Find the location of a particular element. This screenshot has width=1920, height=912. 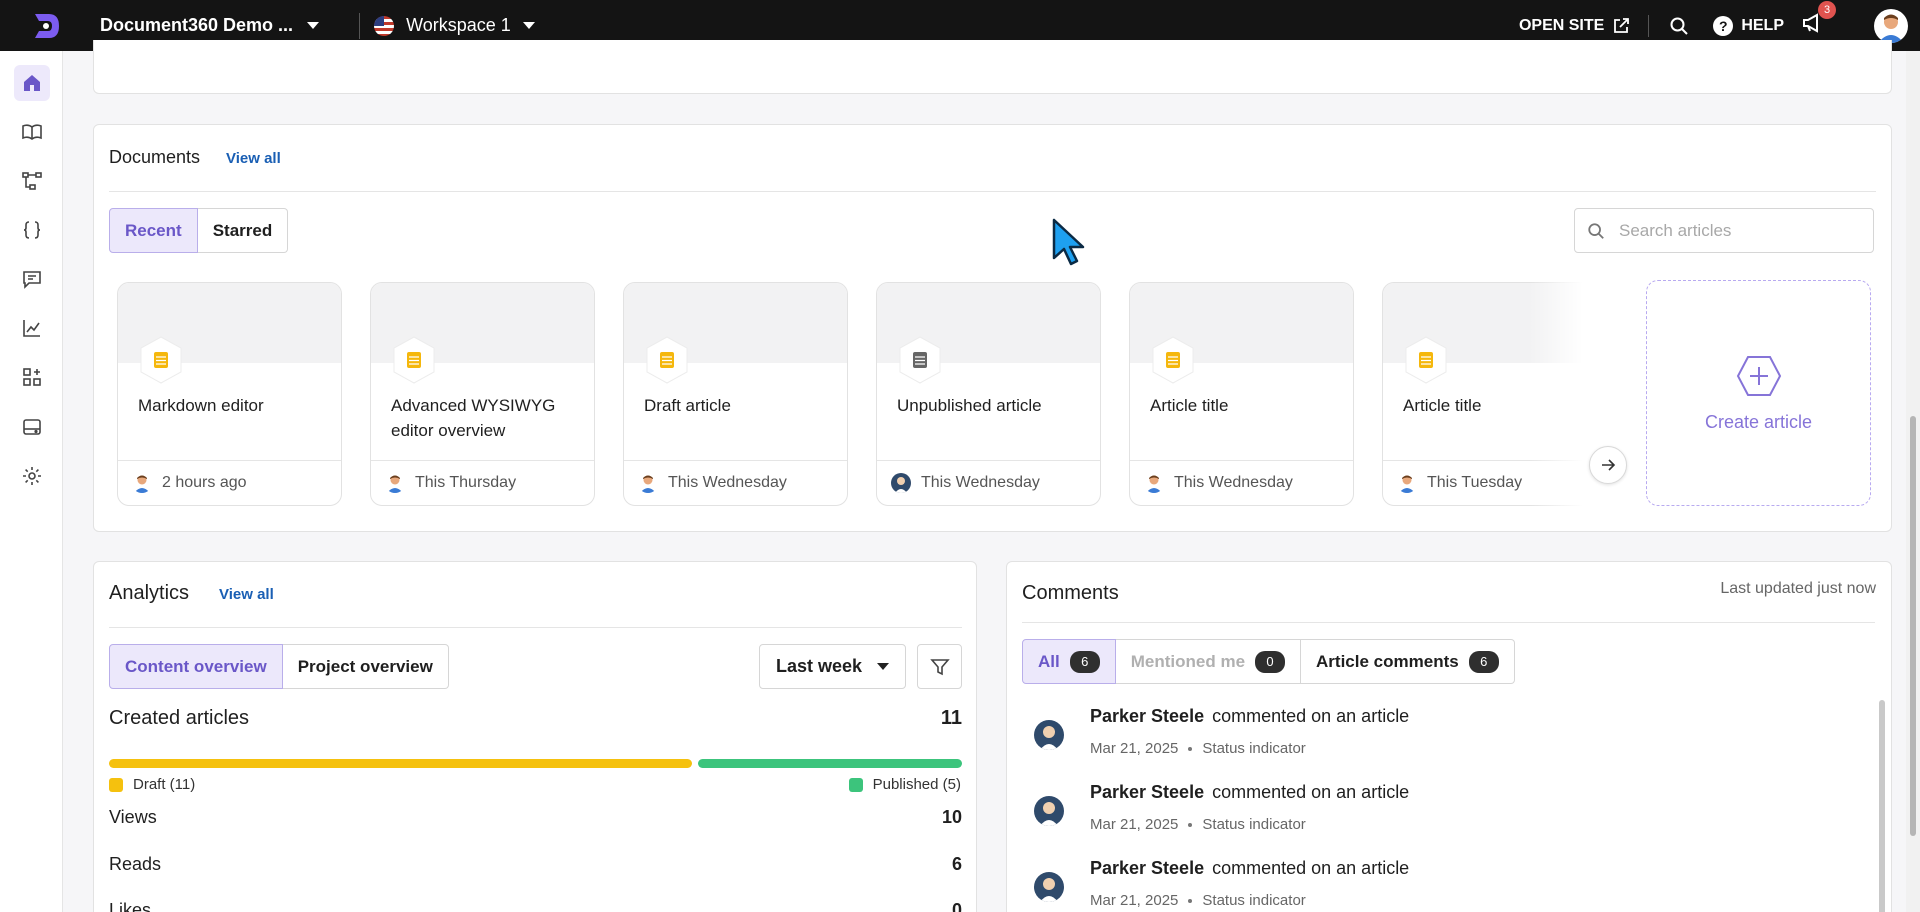

sidebar-item-feedback is located at coordinates (32, 279).